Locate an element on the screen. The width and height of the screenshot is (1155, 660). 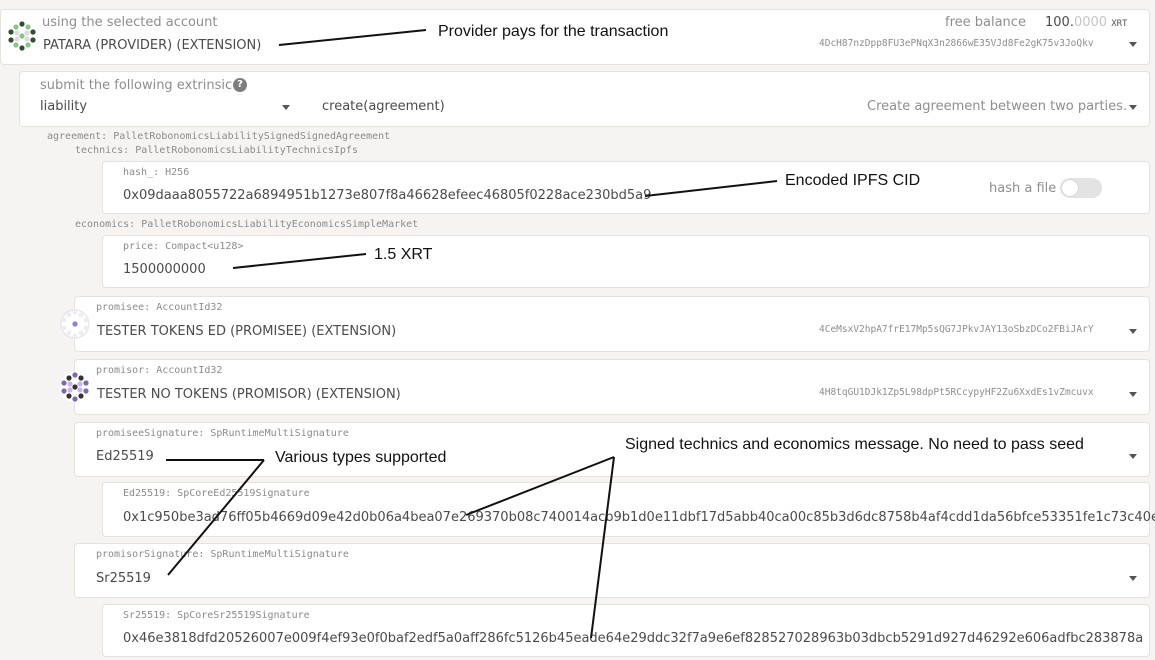
promisee-avatar-icon is located at coordinates (75, 324).